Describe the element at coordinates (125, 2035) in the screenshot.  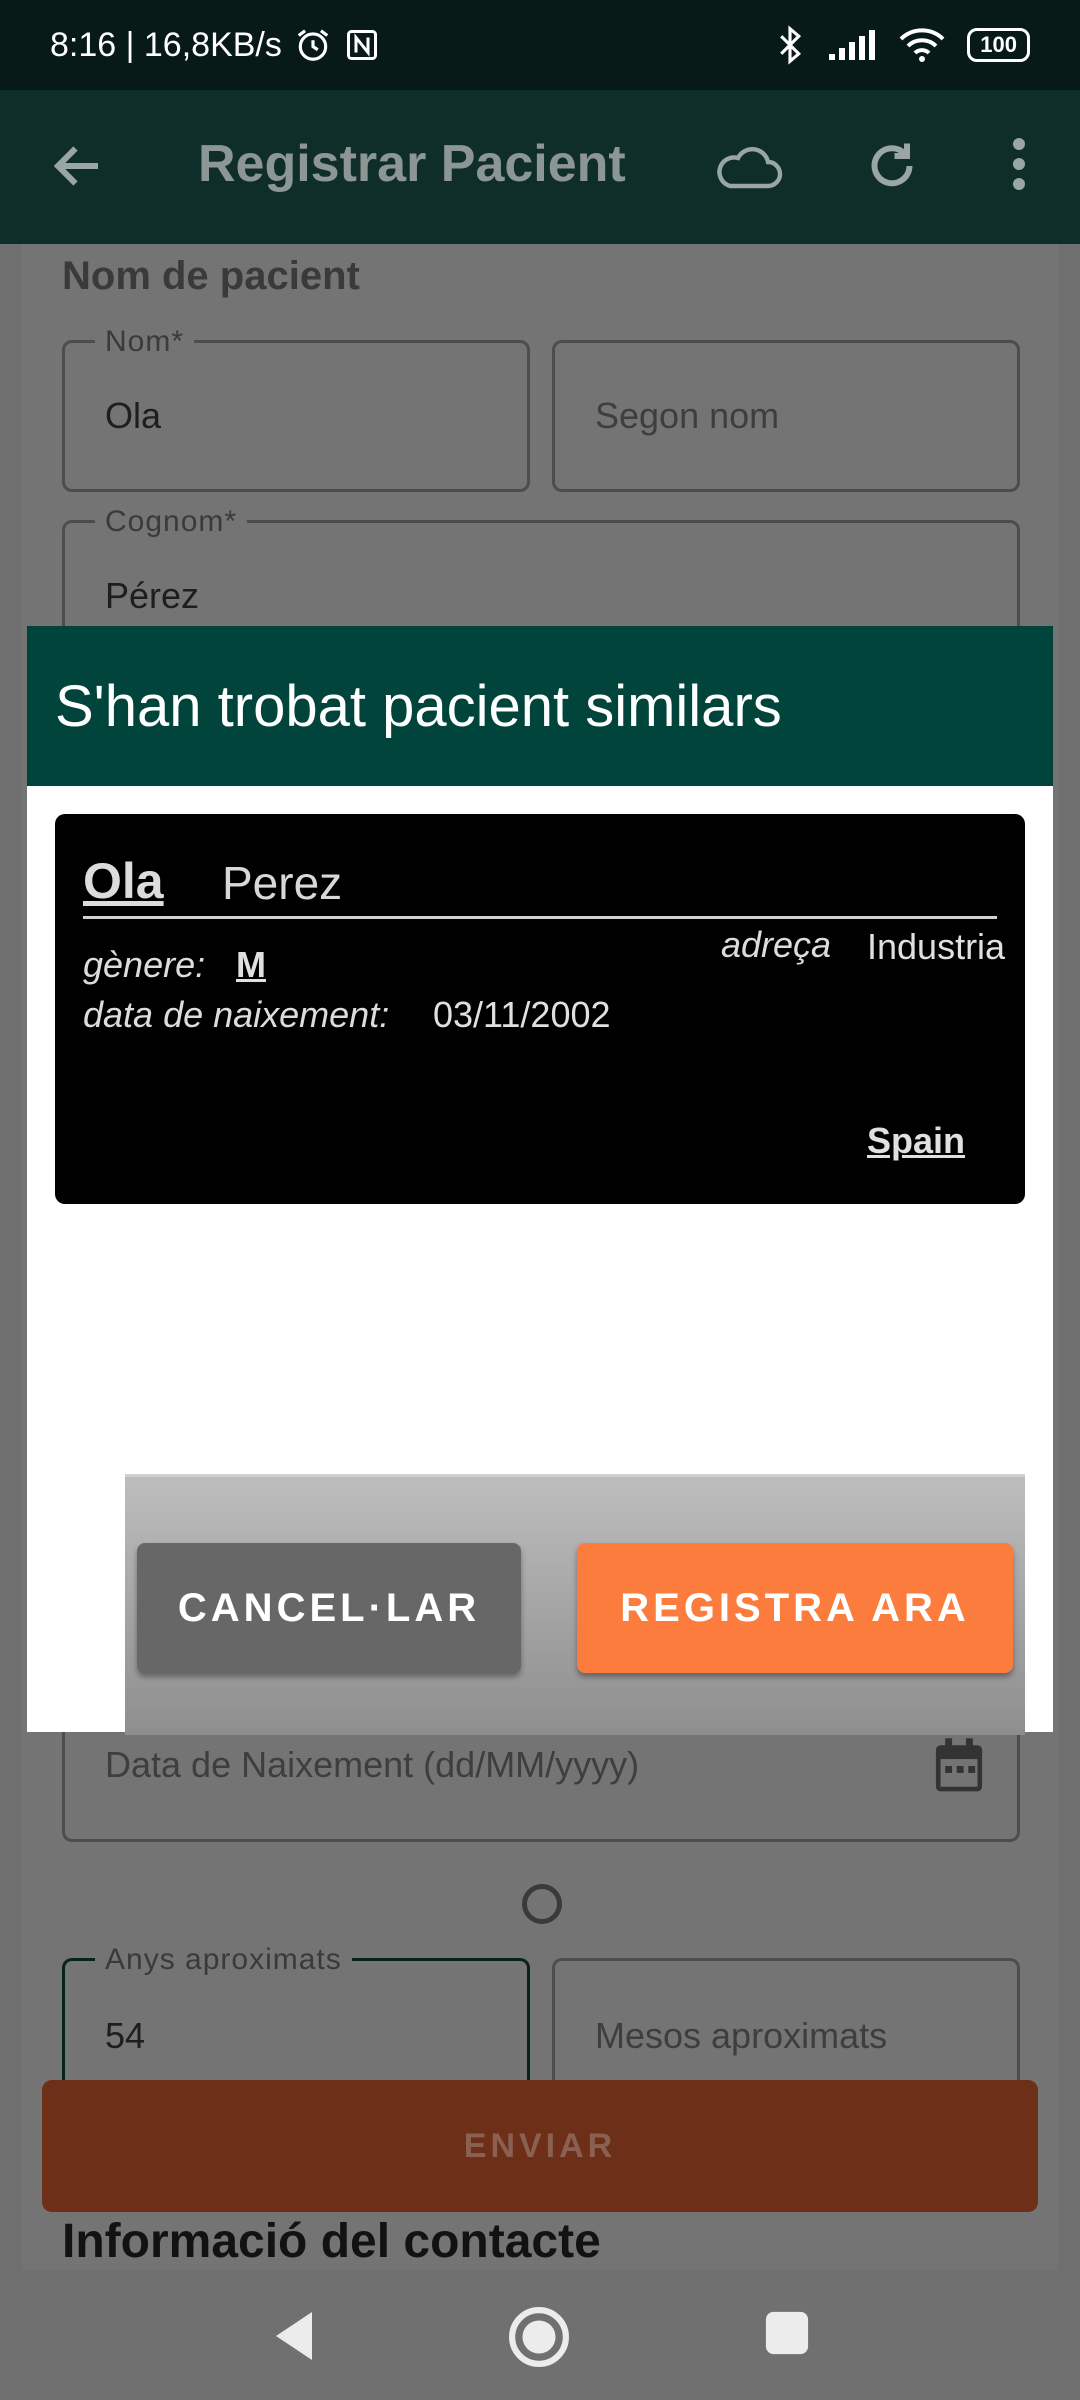
I see `approx-years-value: 54` at that location.